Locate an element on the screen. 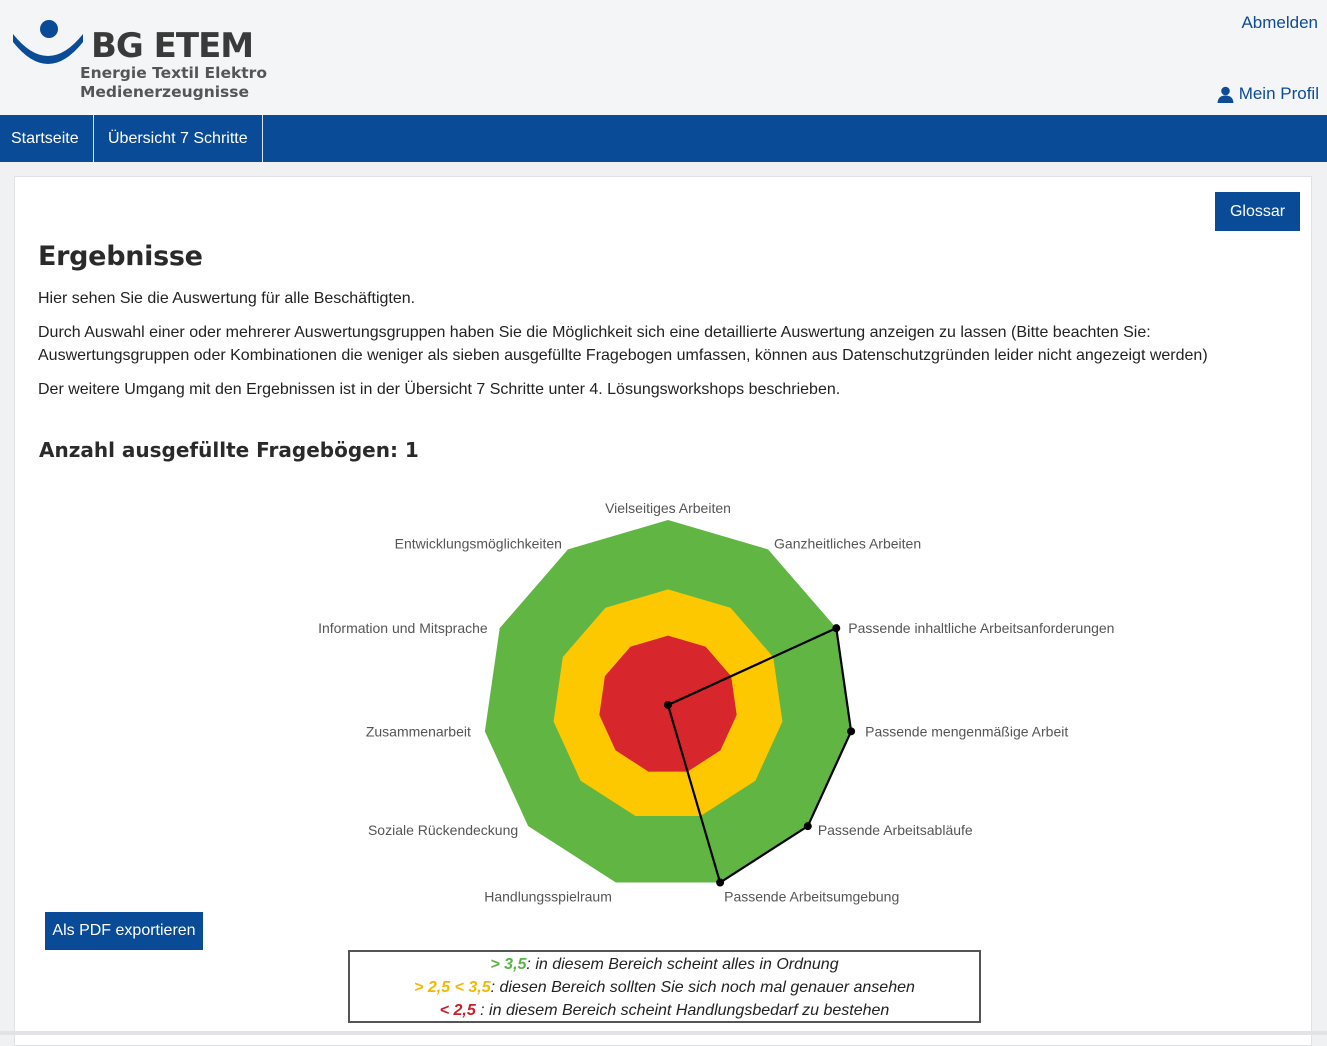 This screenshot has width=1327, height=1046. footer-divider is located at coordinates (663, 1033).